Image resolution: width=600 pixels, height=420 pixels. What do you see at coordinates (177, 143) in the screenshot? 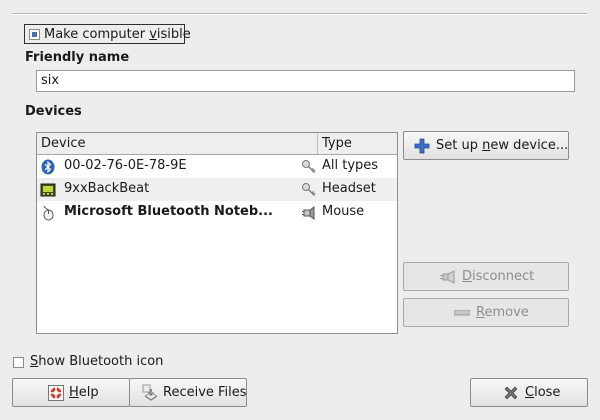
I see `column-header-device: Device` at bounding box center [177, 143].